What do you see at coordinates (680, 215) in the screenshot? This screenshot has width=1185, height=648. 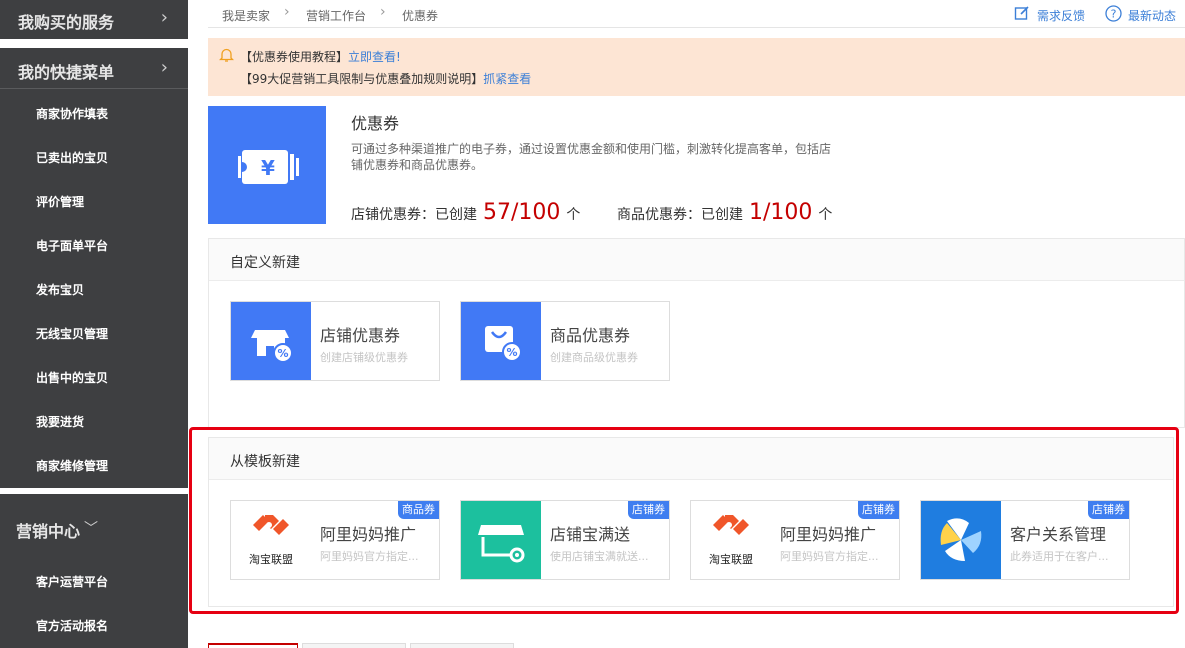 I see `item-coupon-label: 商品优惠券：已创建` at bounding box center [680, 215].